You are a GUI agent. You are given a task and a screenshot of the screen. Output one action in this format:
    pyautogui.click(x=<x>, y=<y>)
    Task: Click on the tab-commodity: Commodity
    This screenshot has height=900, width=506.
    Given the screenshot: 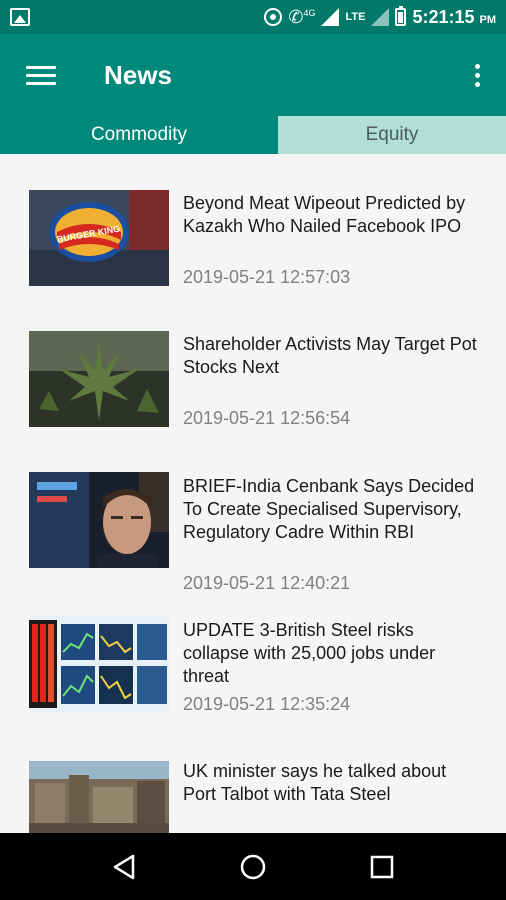 What is the action you would take?
    pyautogui.click(x=139, y=135)
    